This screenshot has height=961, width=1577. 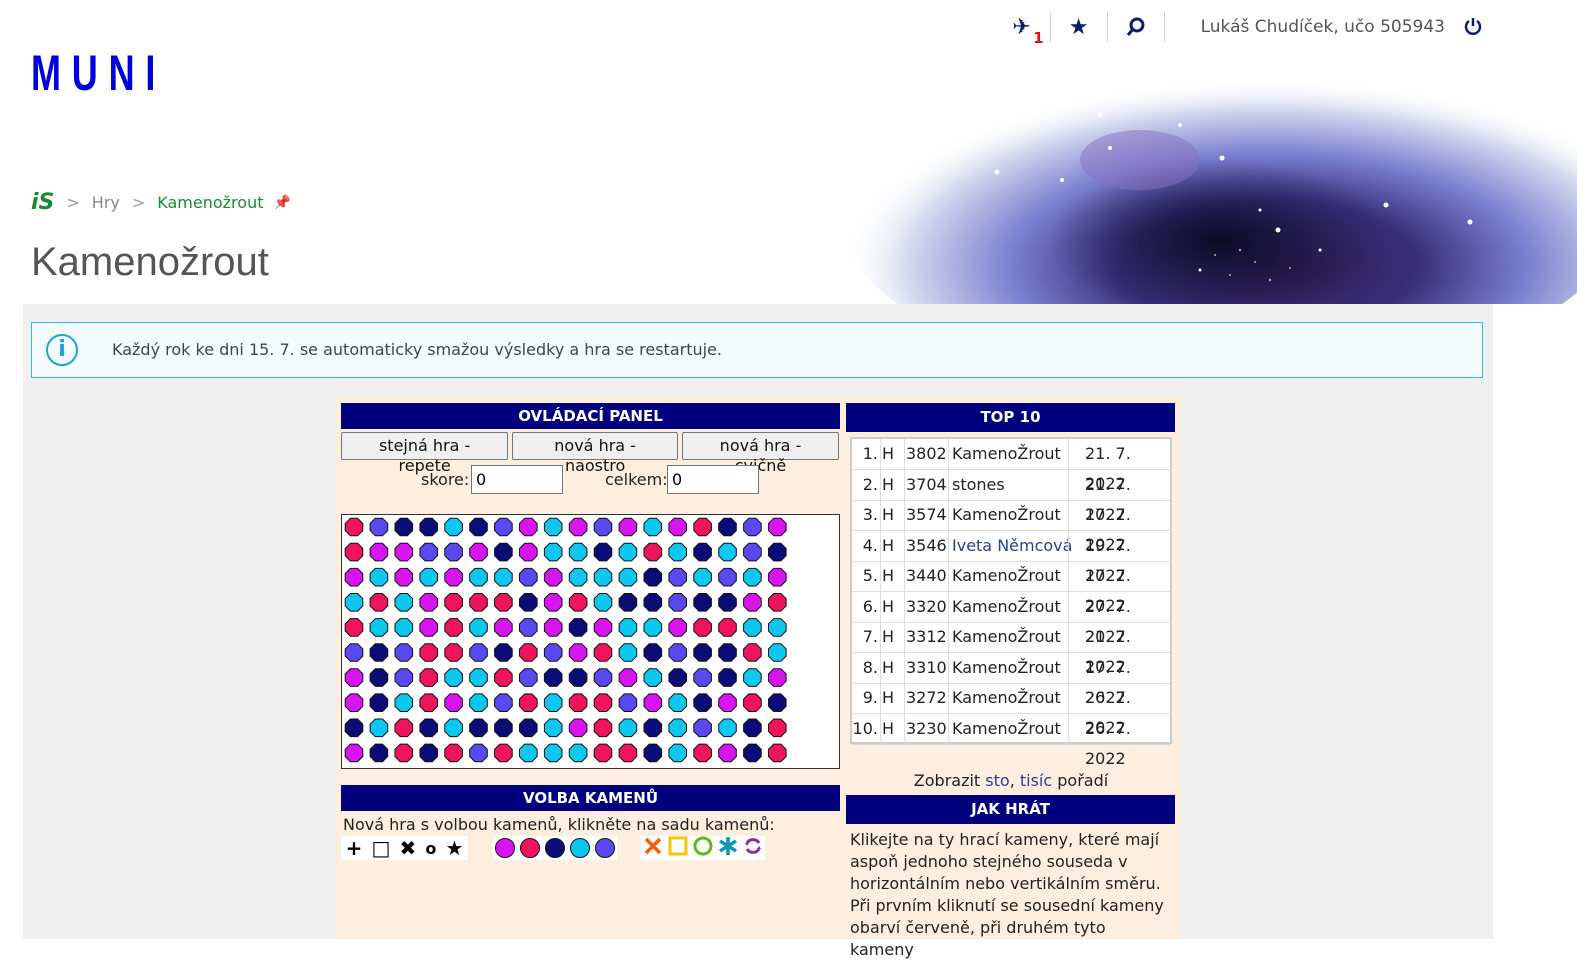 What do you see at coordinates (1323, 27) in the screenshot?
I see `user-name: Lukáš Chudíček, učo 505943` at bounding box center [1323, 27].